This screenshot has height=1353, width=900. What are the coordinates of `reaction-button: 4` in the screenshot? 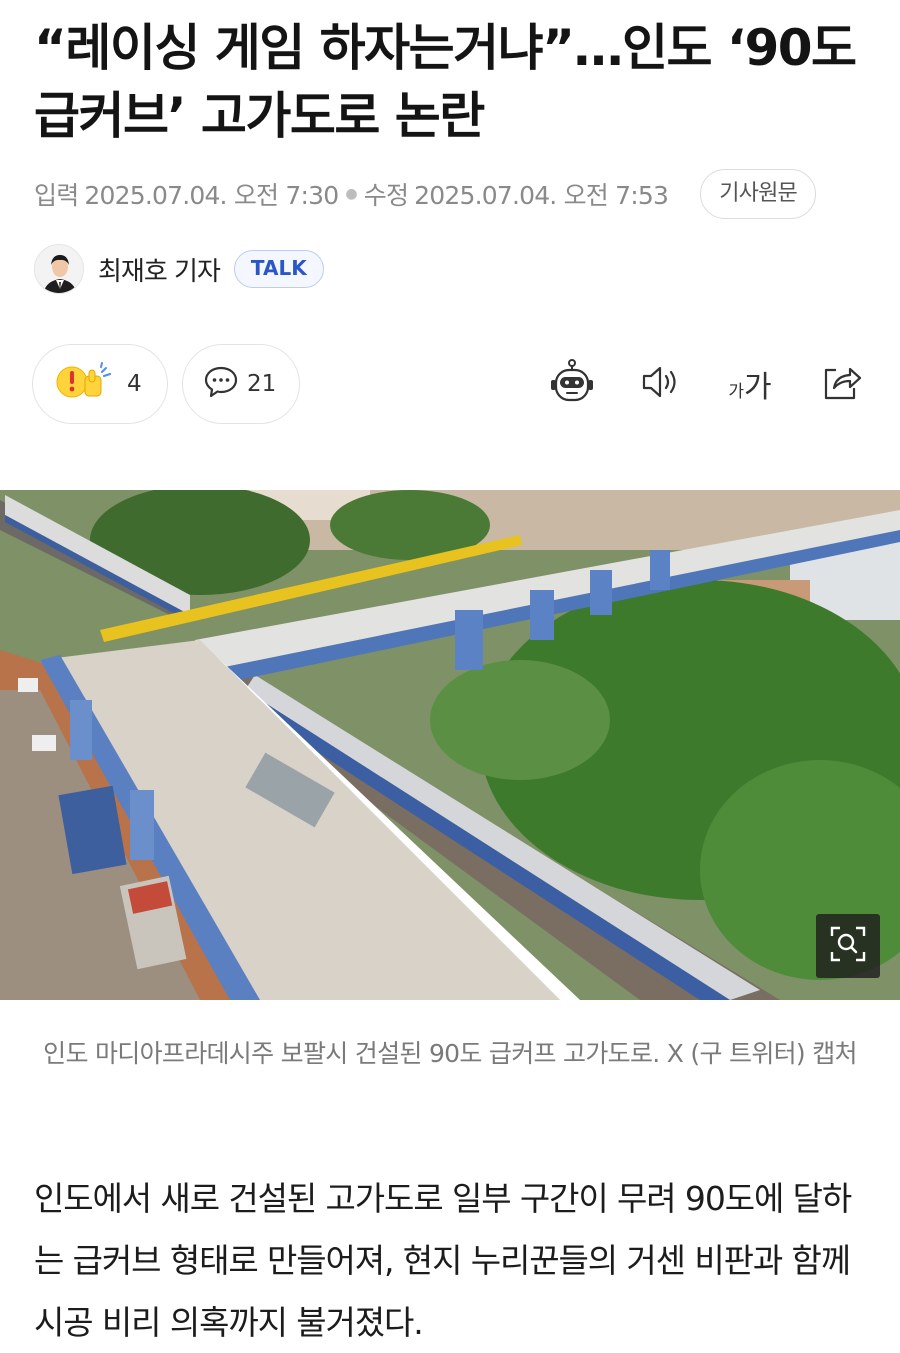 It's located at (100, 384).